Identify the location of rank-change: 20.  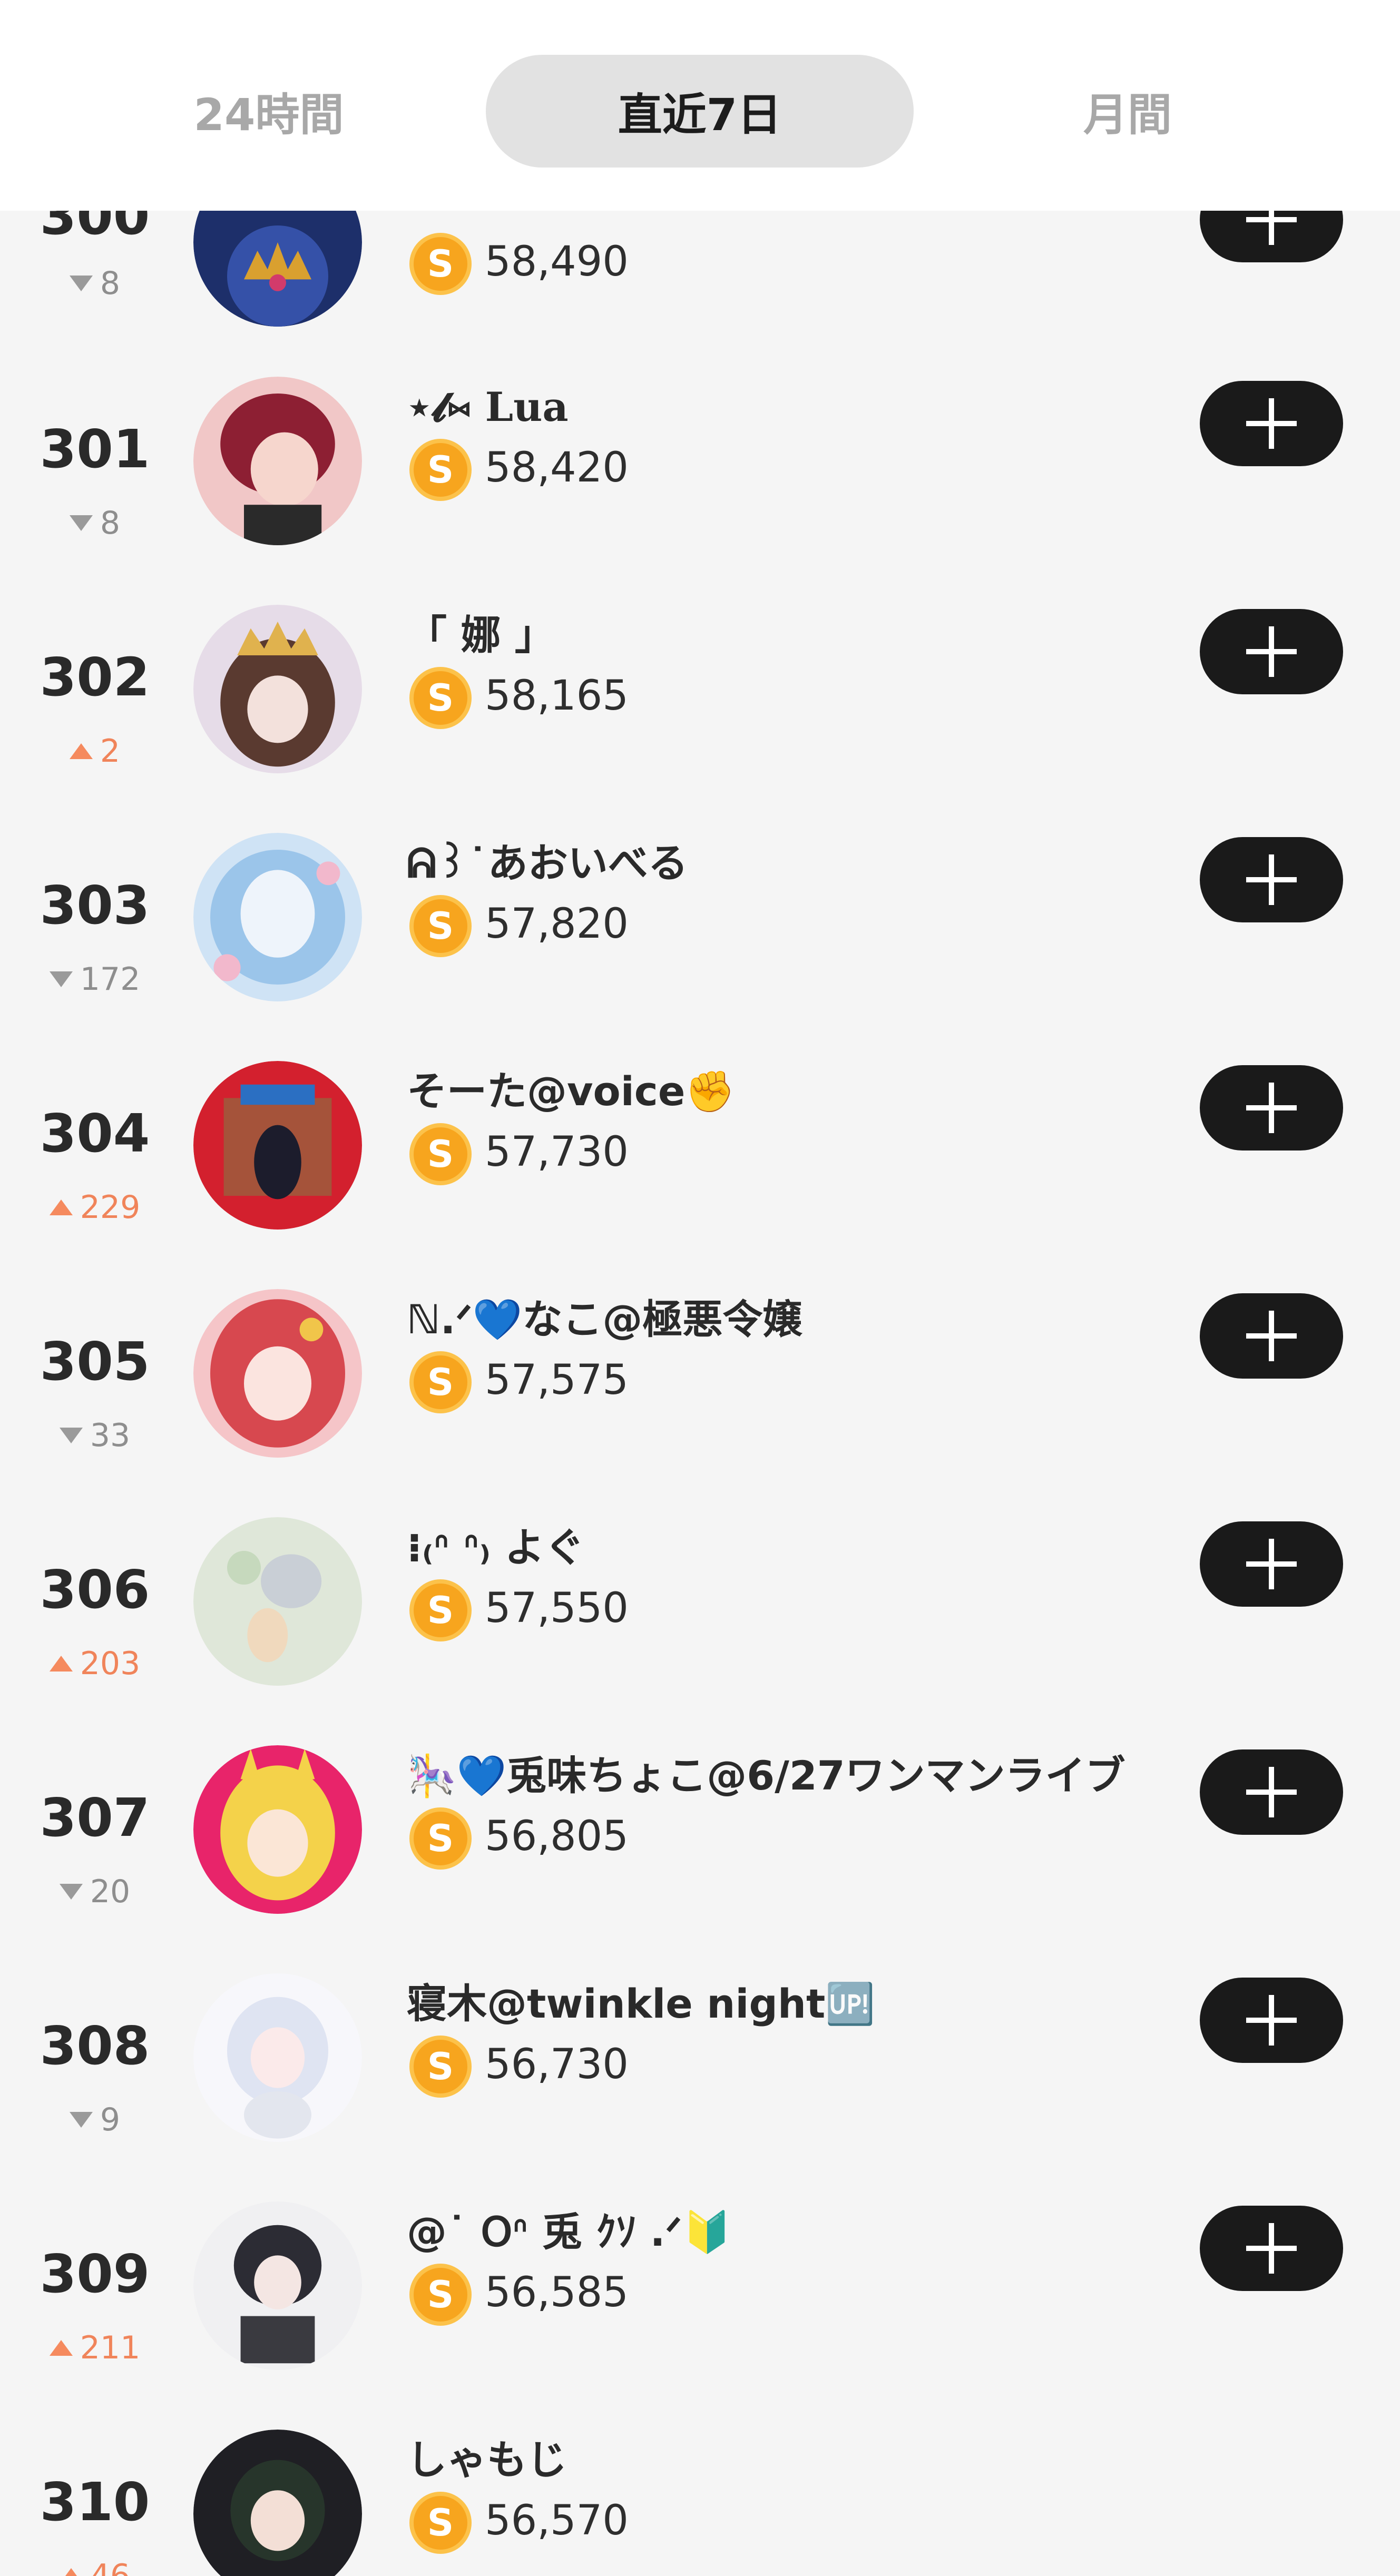
(95, 1892).